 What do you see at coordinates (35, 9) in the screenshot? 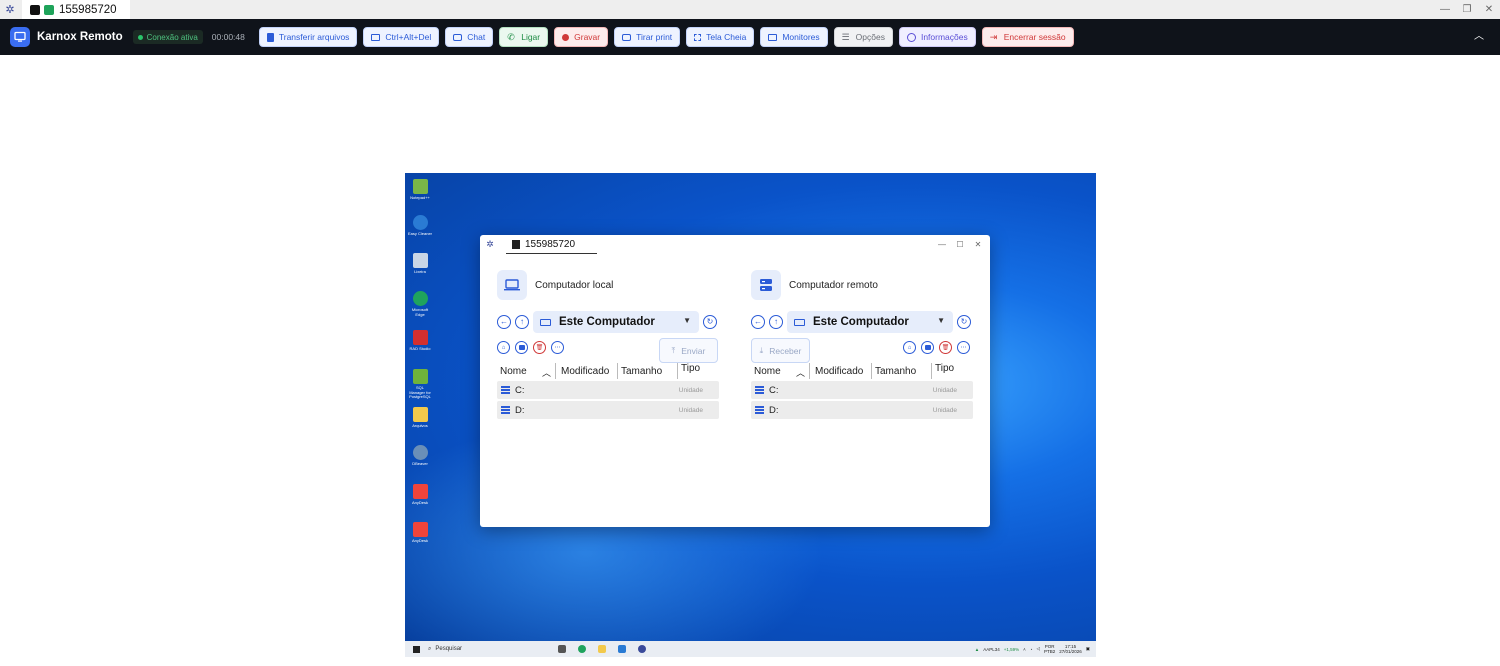
I see `terminal-icon` at bounding box center [35, 9].